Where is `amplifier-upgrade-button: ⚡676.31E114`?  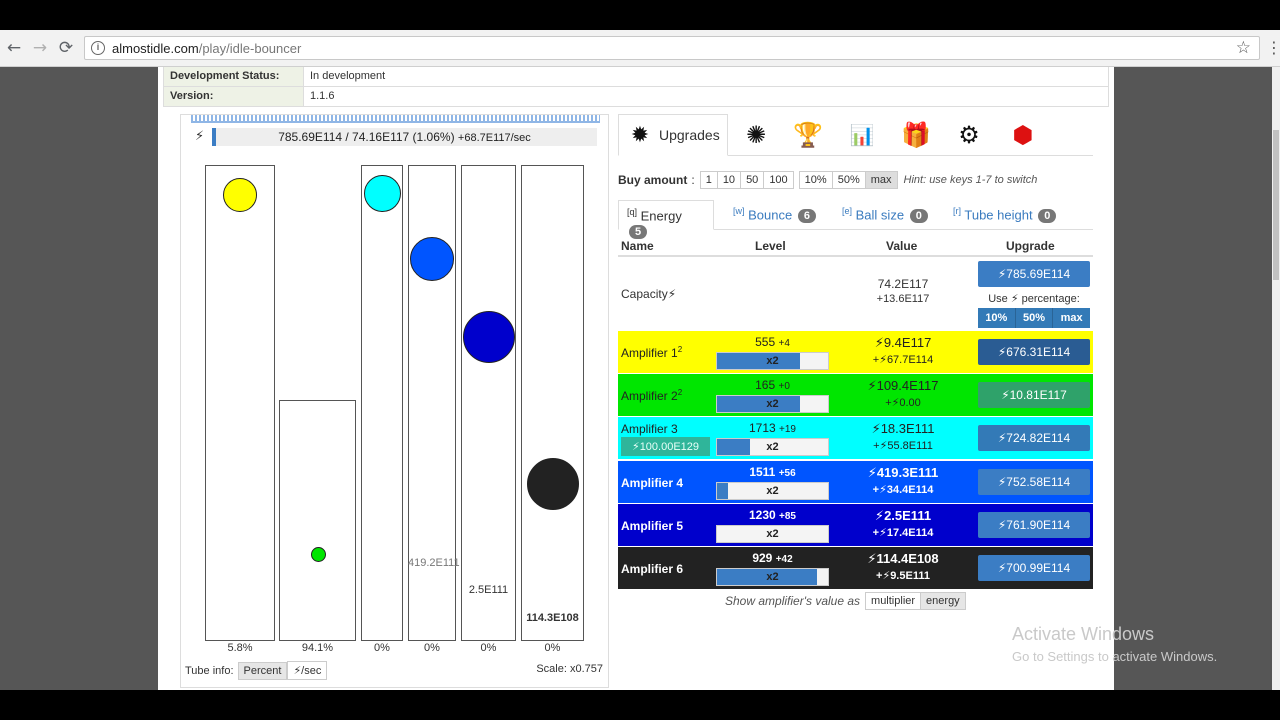
amplifier-upgrade-button: ⚡676.31E114 is located at coordinates (1034, 352).